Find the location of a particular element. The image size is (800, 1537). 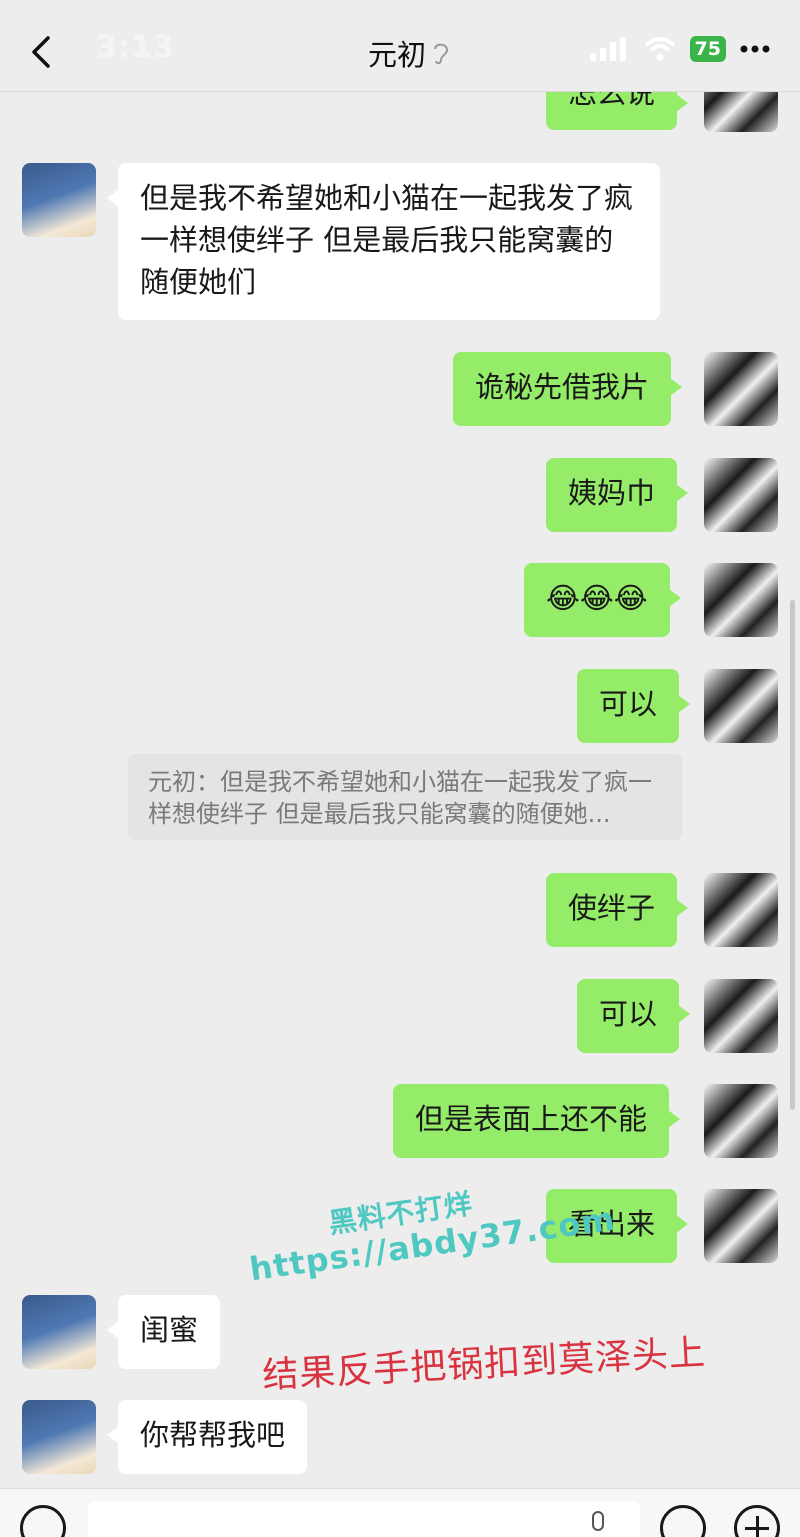

scrollbar is located at coordinates (792, 855).